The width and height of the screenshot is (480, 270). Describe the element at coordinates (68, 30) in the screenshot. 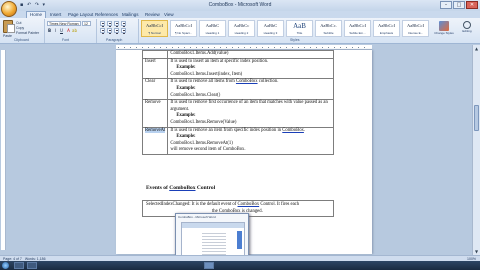

I see `font-color-icon: A` at that location.